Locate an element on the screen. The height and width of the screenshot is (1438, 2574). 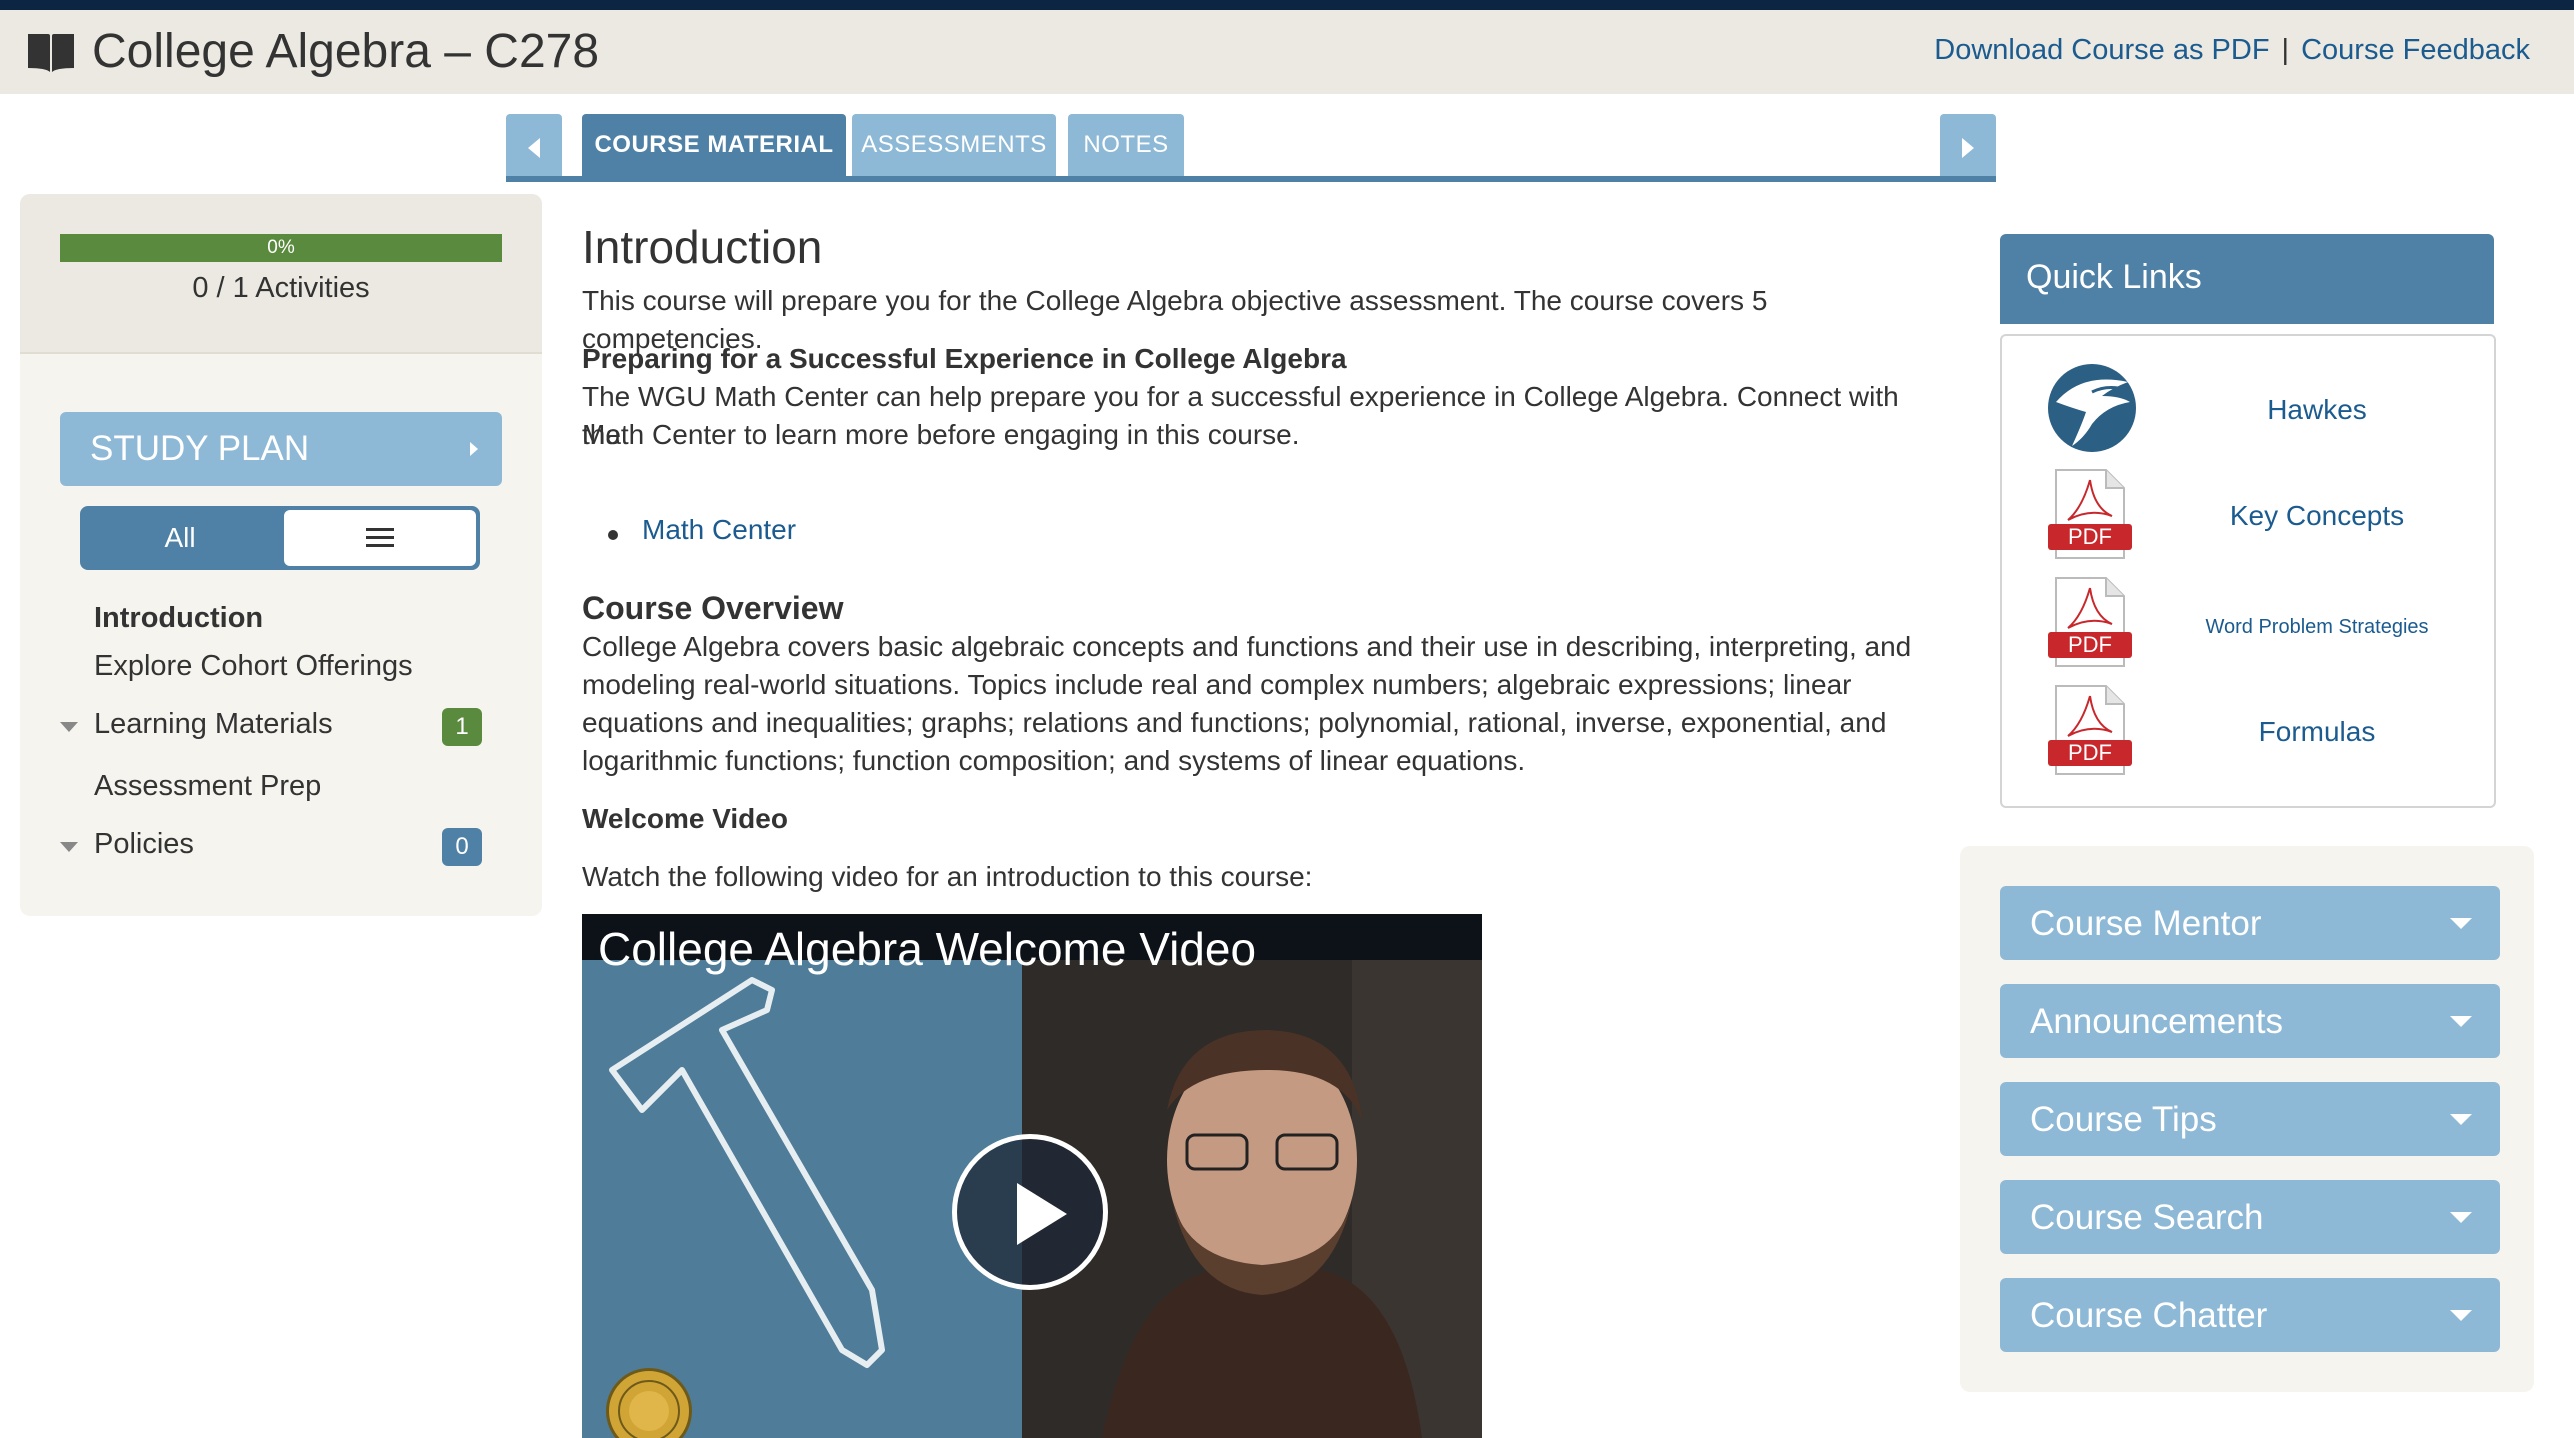
quick-link-word-problem-strategies: PDF Word Problem Strategies is located at coordinates (2248, 620).